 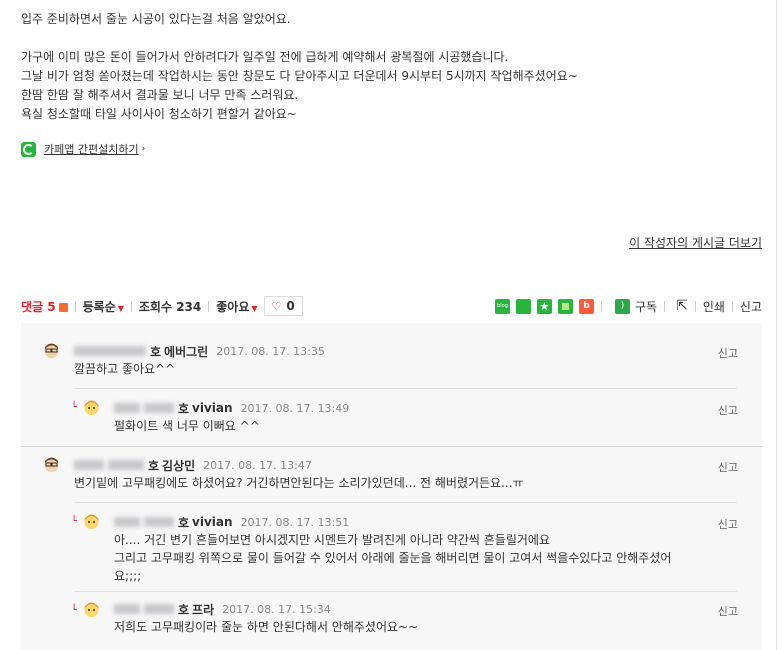 What do you see at coordinates (682, 306) in the screenshot?
I see `share-icon: ⇱` at bounding box center [682, 306].